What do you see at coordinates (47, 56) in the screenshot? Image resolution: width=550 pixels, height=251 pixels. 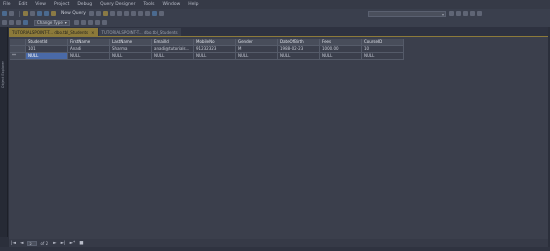 I see `grid-cell-selected: NULL` at bounding box center [47, 56].